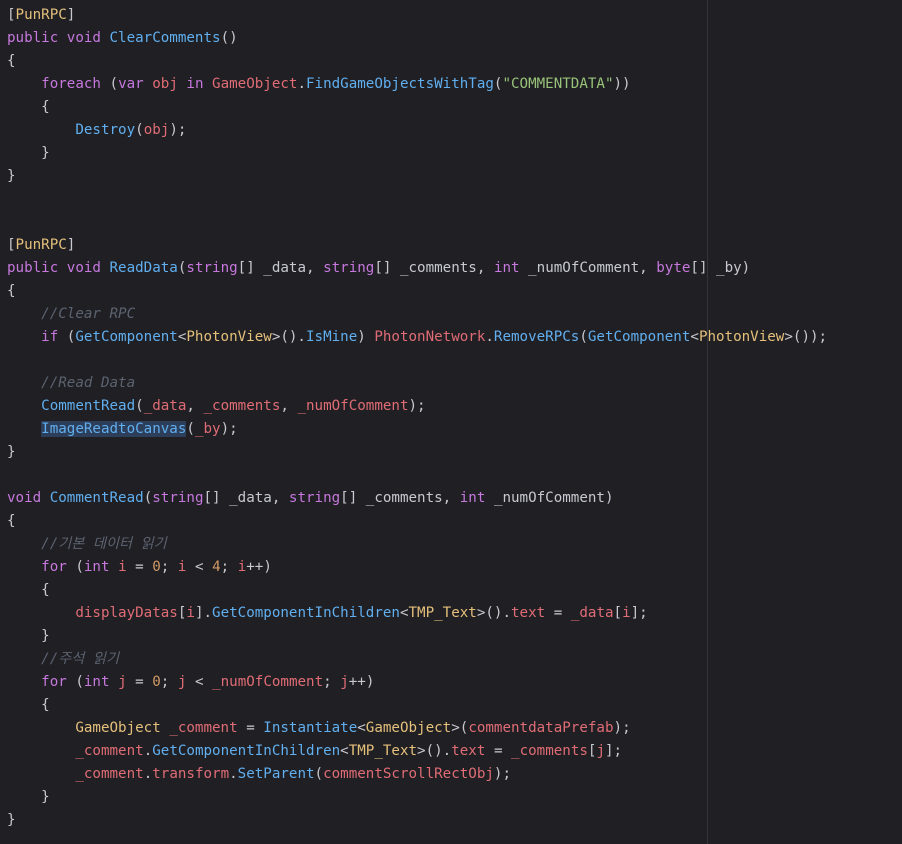 The image size is (902, 844). I want to click on code-token: for, so click(58, 682).